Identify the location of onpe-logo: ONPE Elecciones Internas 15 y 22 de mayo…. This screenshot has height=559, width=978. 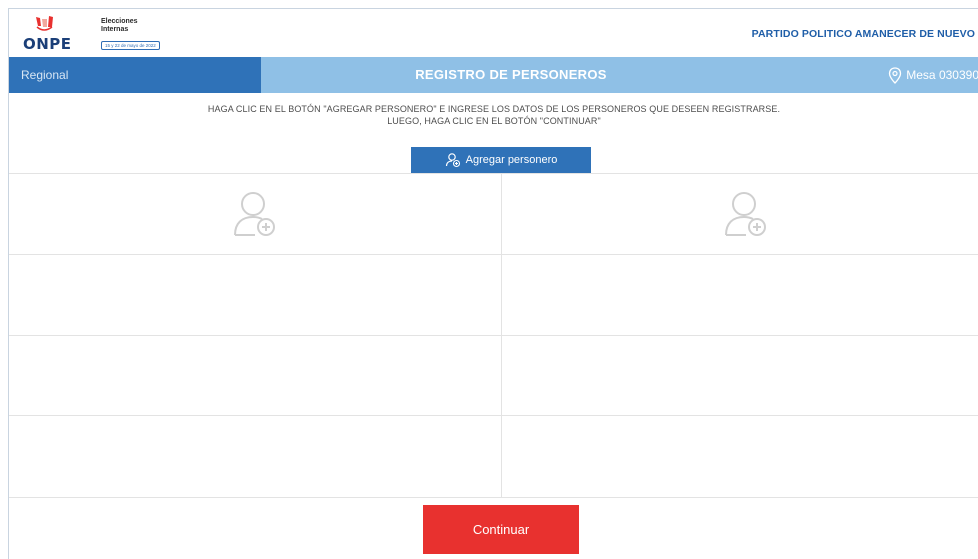
(96, 35).